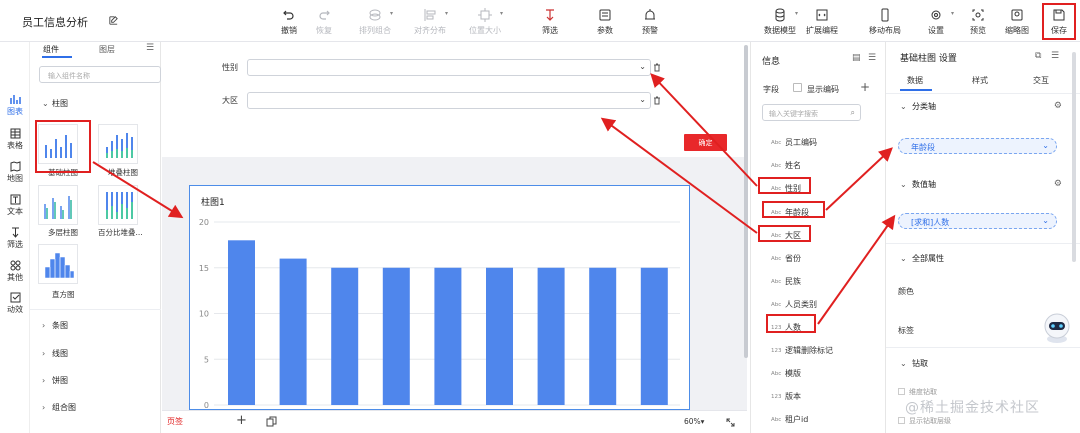 The image size is (1080, 433). I want to click on all-props-section: ⌄ 全部属性, so click(983, 265).